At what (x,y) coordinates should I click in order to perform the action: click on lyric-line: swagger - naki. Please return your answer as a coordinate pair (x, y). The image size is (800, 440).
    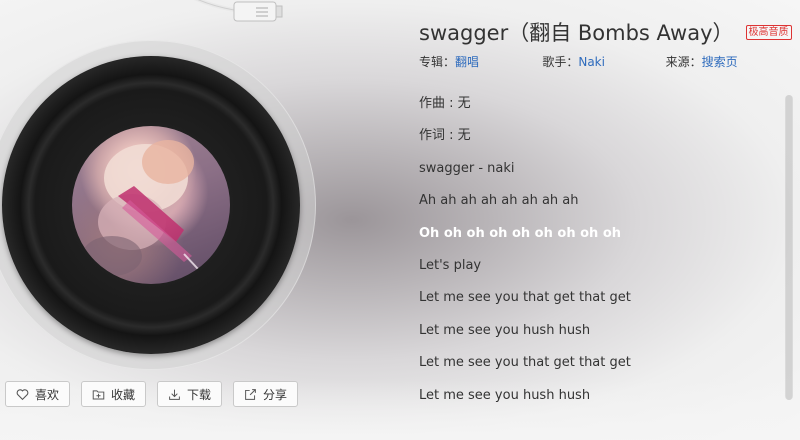
    Looking at the image, I should click on (467, 168).